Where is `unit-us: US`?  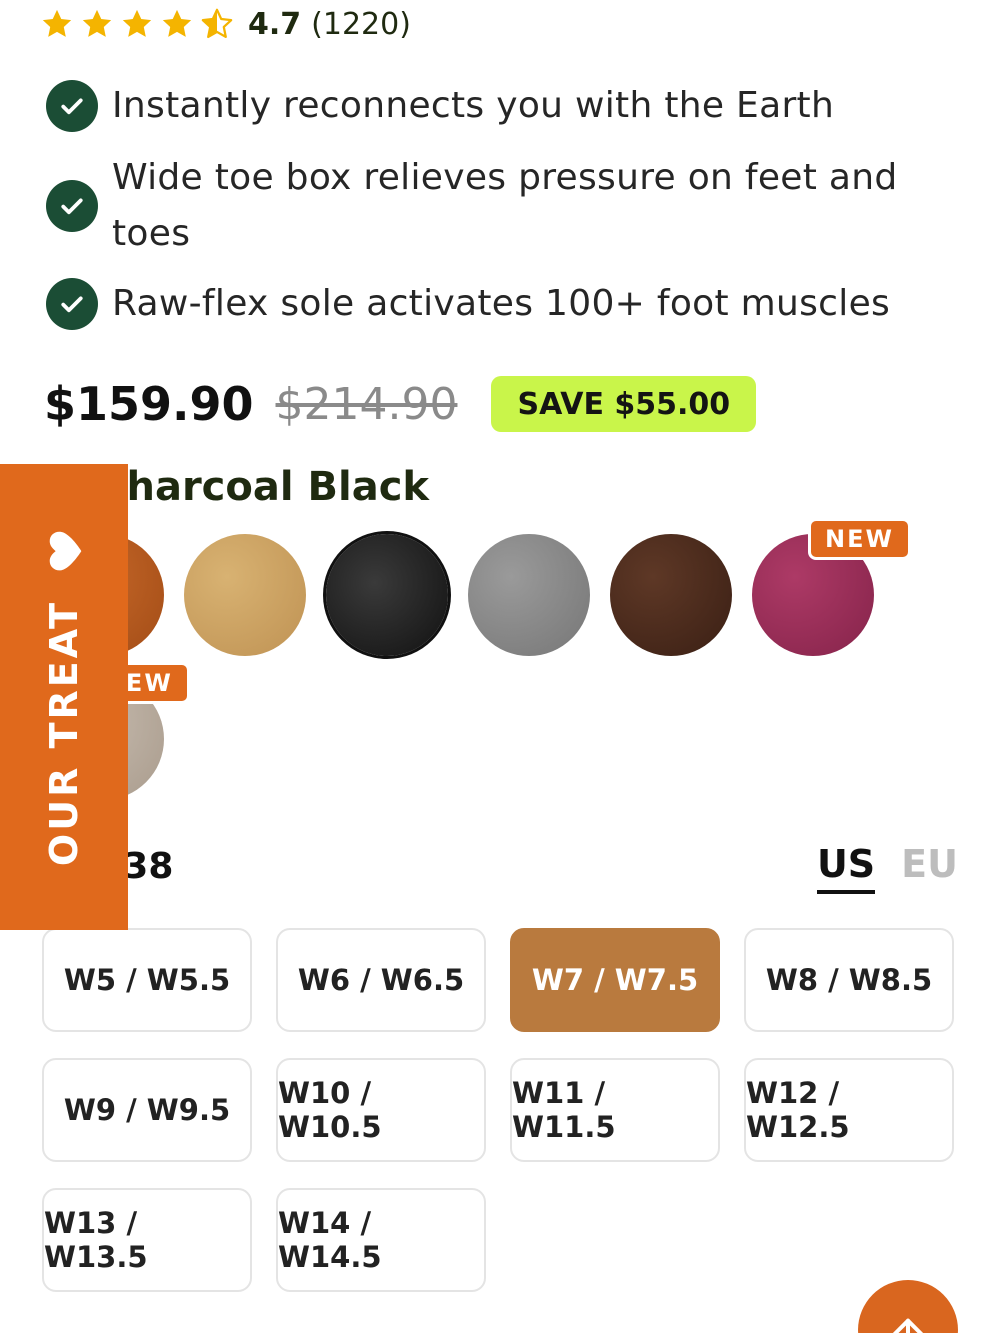 unit-us: US is located at coordinates (846, 868).